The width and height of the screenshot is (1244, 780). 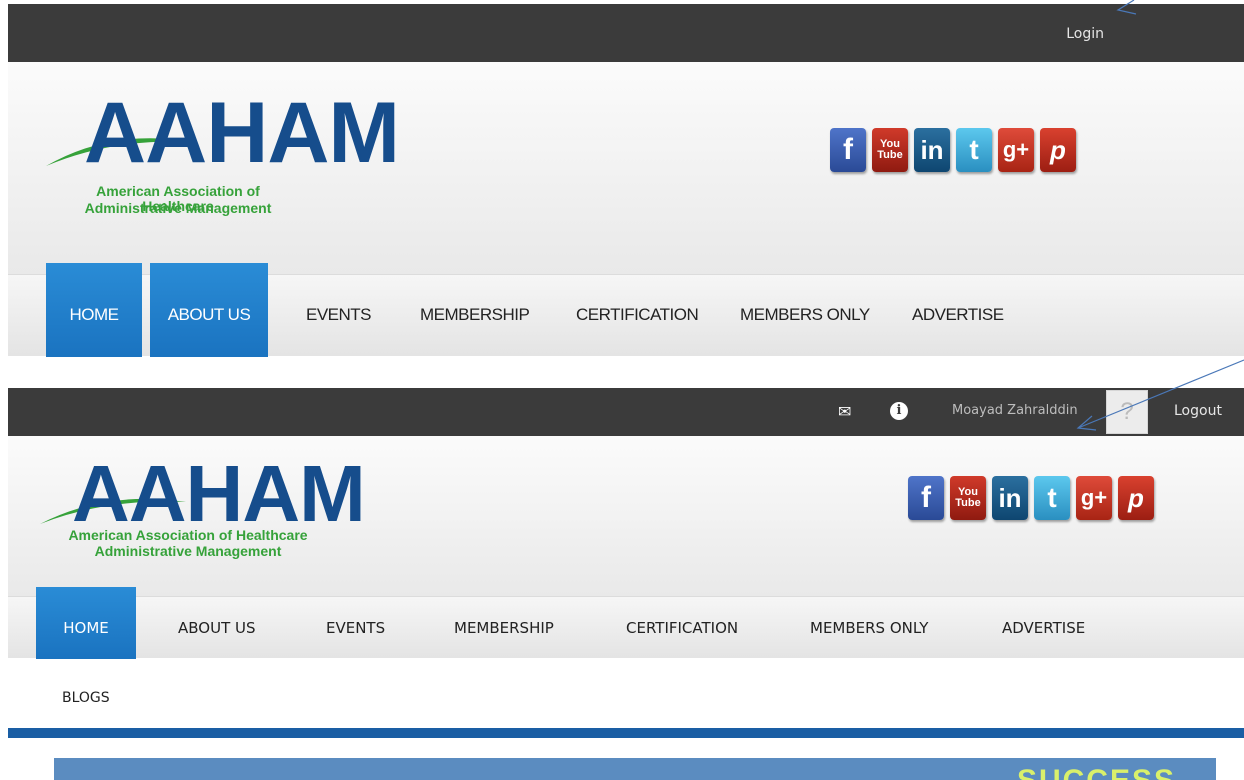 What do you see at coordinates (1096, 772) in the screenshot?
I see `banner-text: SUCCESS` at bounding box center [1096, 772].